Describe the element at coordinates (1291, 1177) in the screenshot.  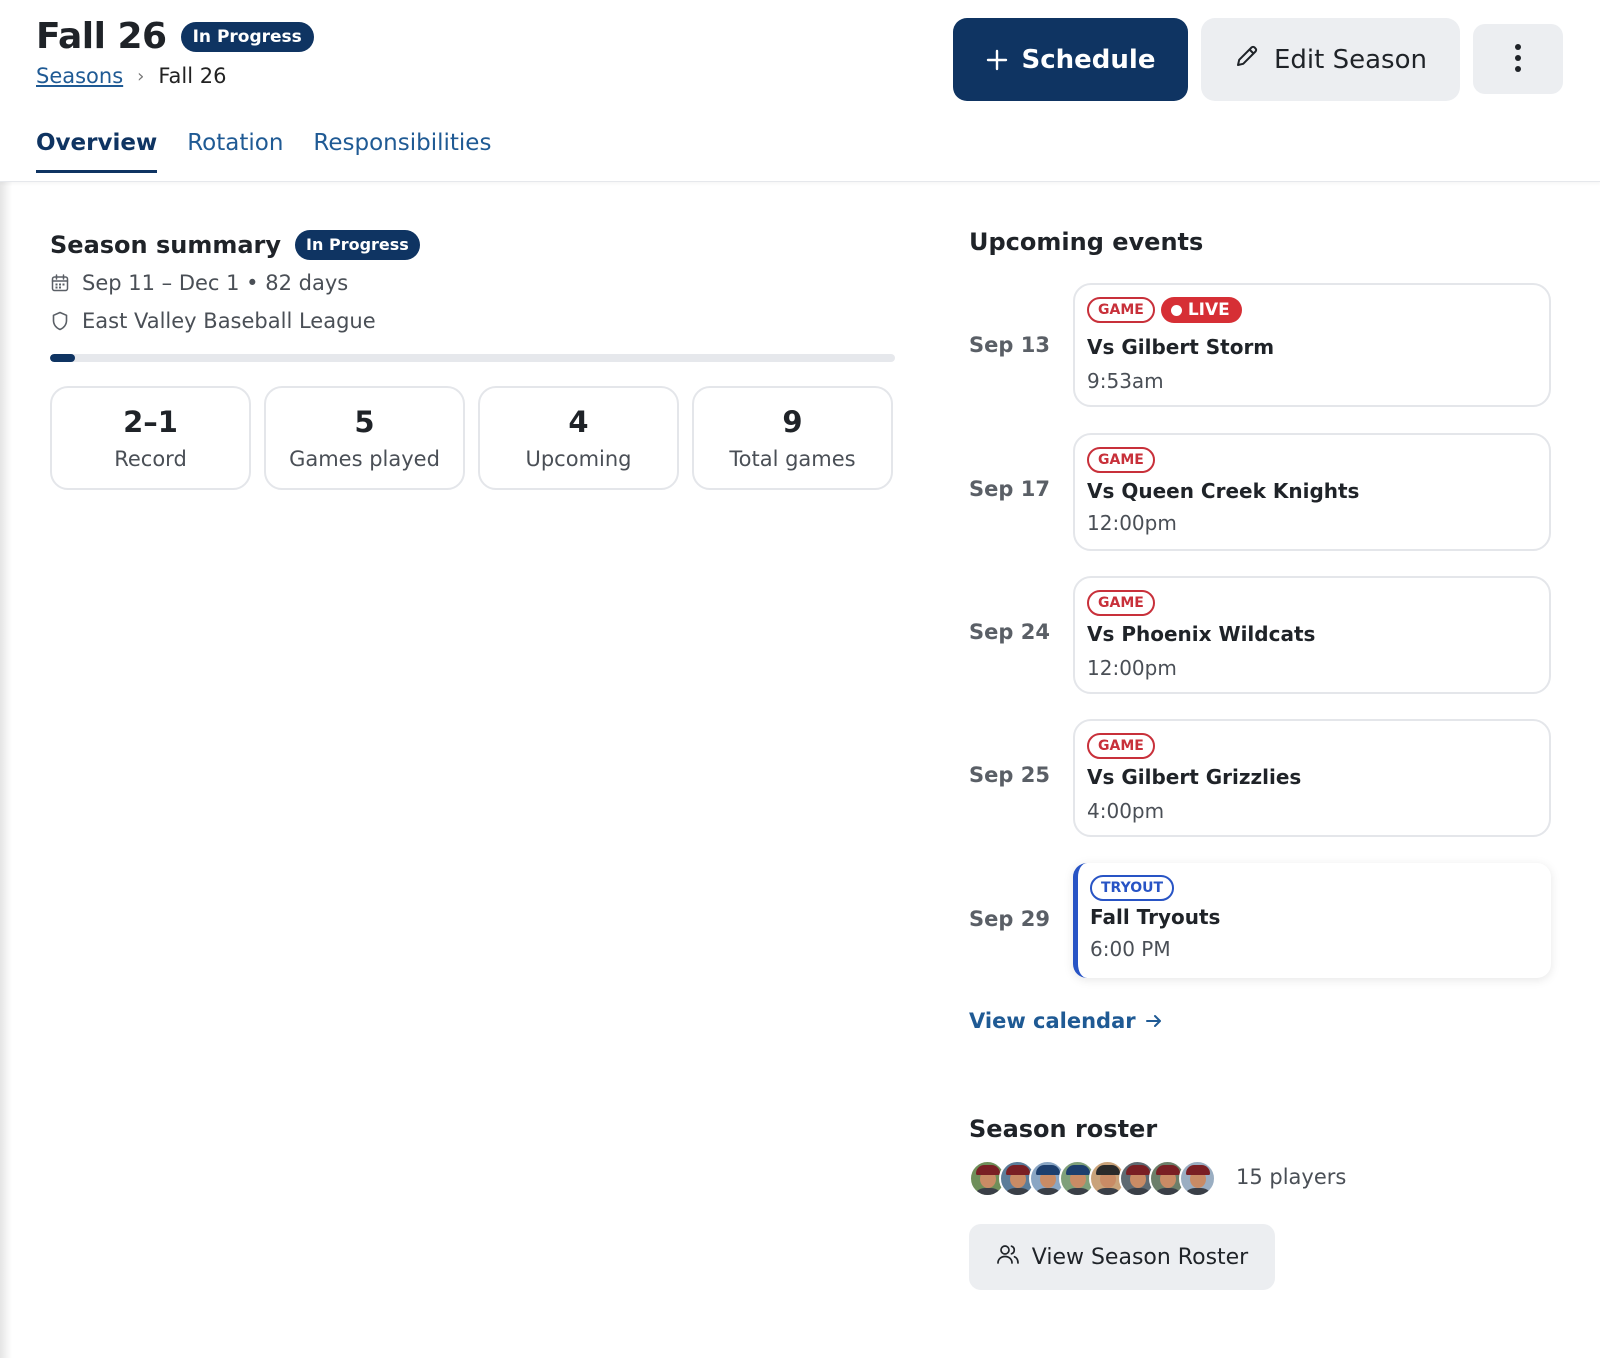
I see `roster-player-count: 15 players` at that location.